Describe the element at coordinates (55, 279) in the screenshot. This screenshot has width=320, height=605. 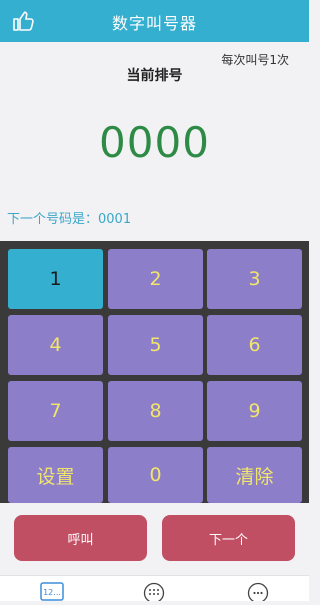
I see `key-1: 1` at that location.